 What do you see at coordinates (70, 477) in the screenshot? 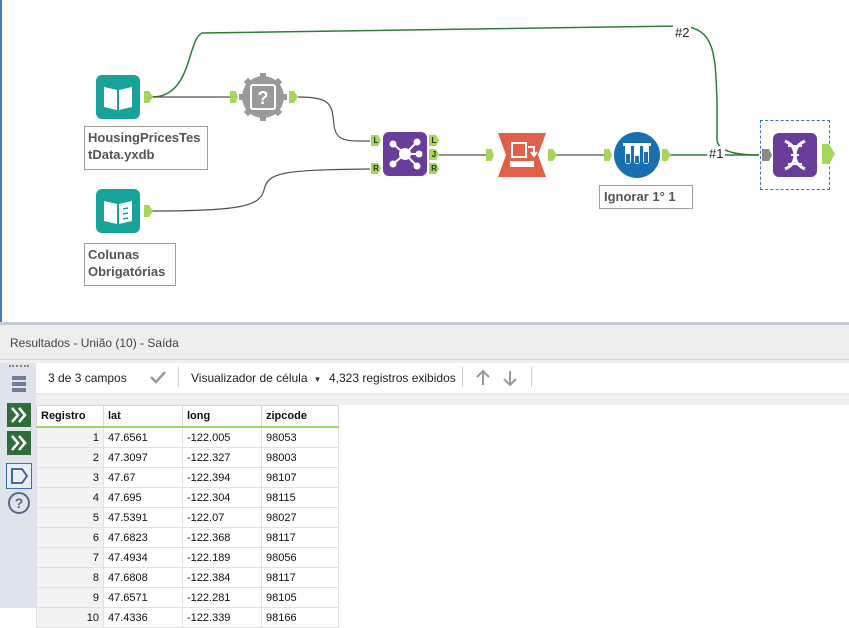
I see `record-number-cell: 3` at bounding box center [70, 477].